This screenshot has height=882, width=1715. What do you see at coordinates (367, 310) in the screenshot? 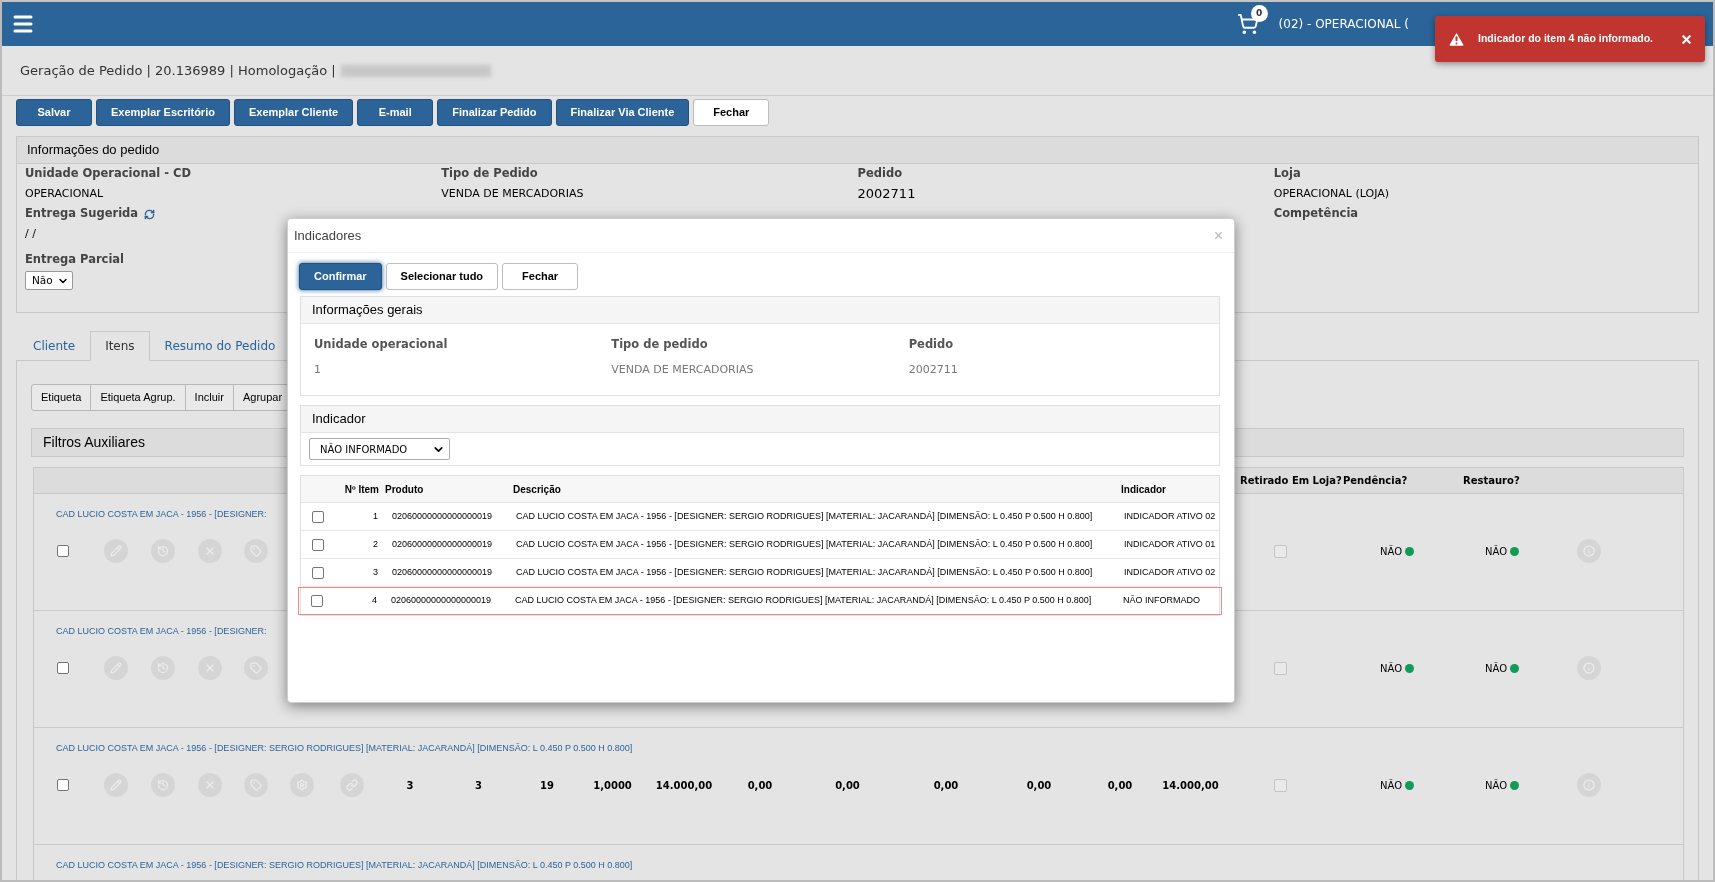
I see `panel-title: Informações gerais` at bounding box center [367, 310].